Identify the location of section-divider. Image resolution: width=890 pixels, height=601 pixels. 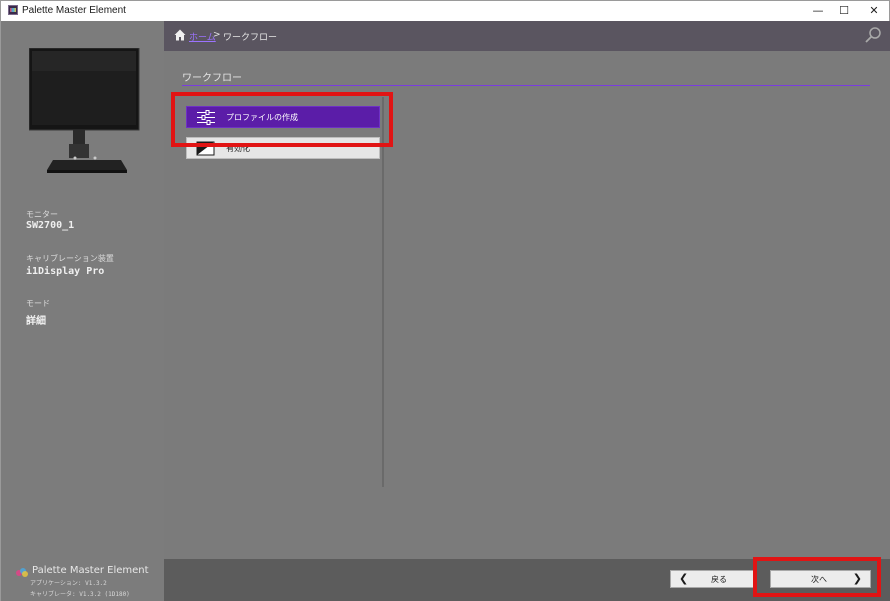
(526, 85).